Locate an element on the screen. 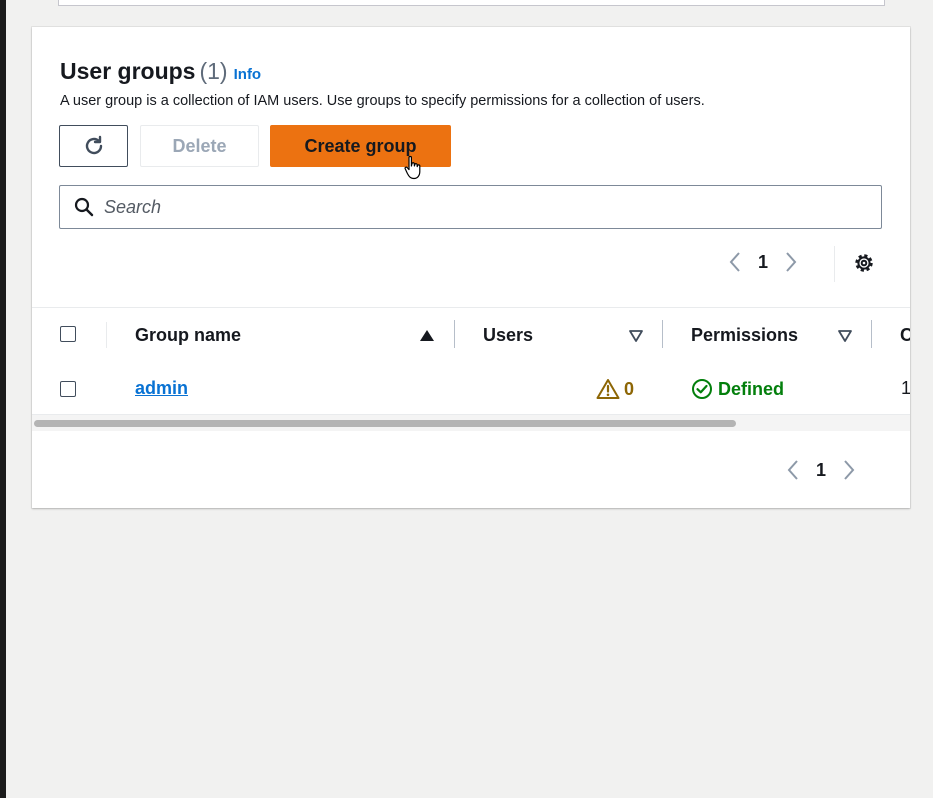  warning-icon is located at coordinates (608, 389).